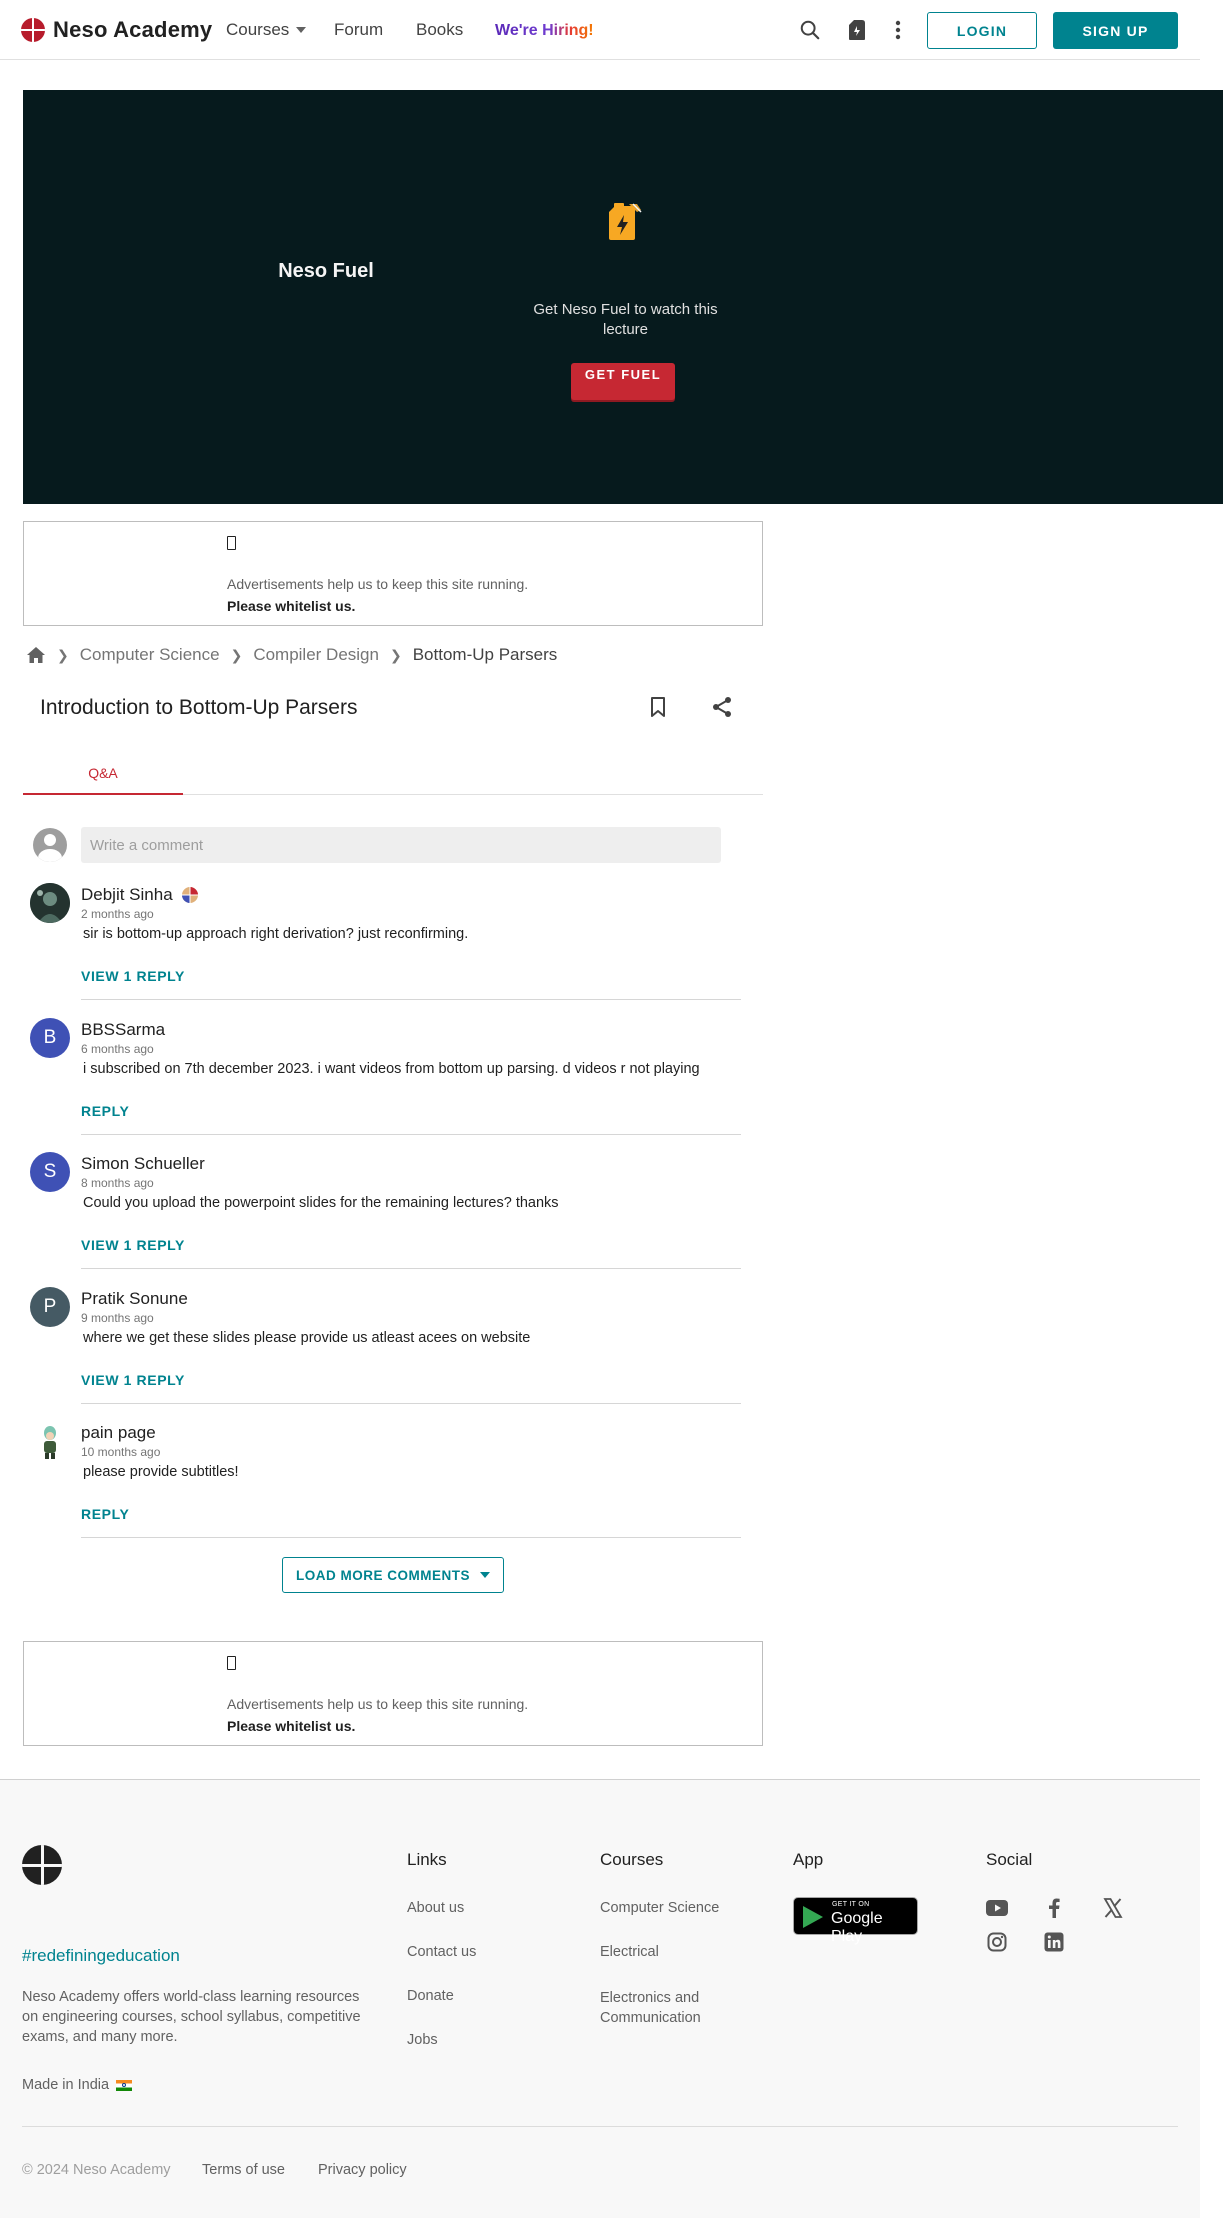 Image resolution: width=1223 pixels, height=2218 pixels. I want to click on site-logo: Neso Academy, so click(116, 30).